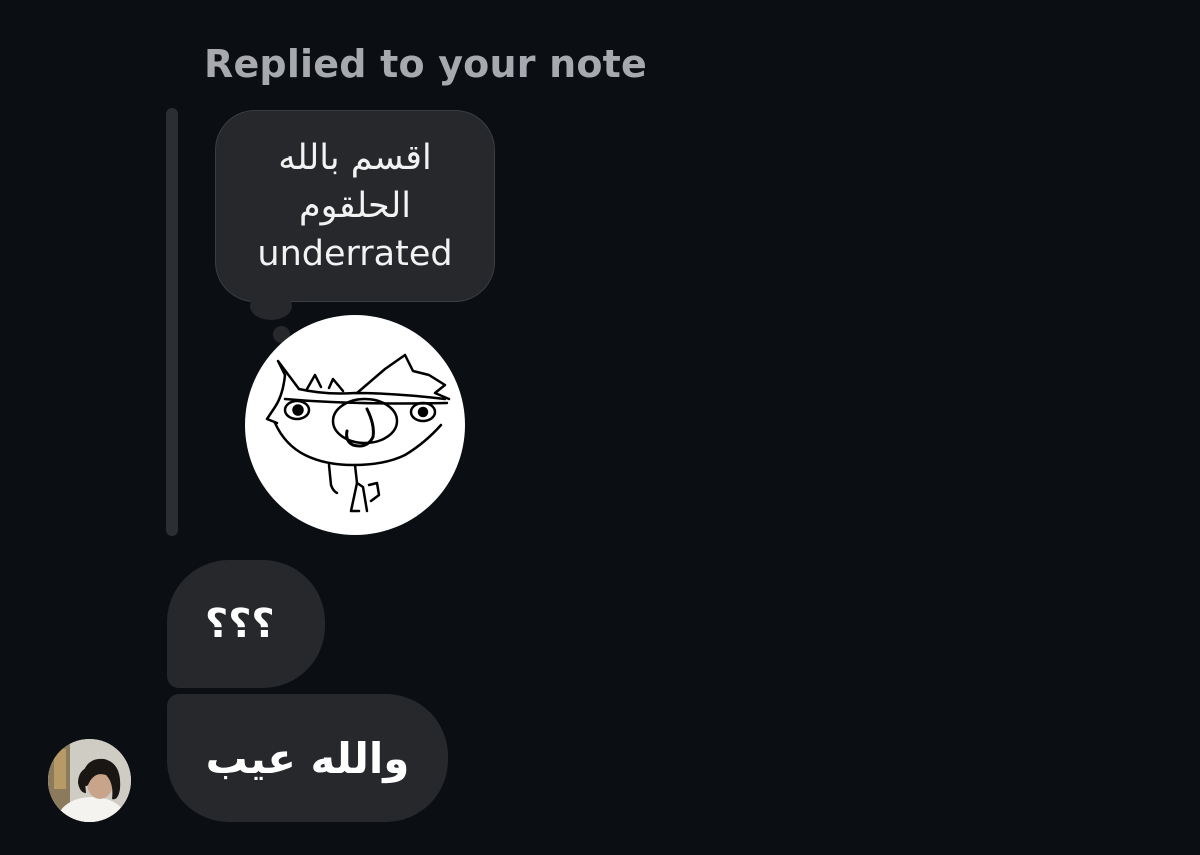  Describe the element at coordinates (240, 624) in the screenshot. I see `message-text: ؟؟؟` at that location.